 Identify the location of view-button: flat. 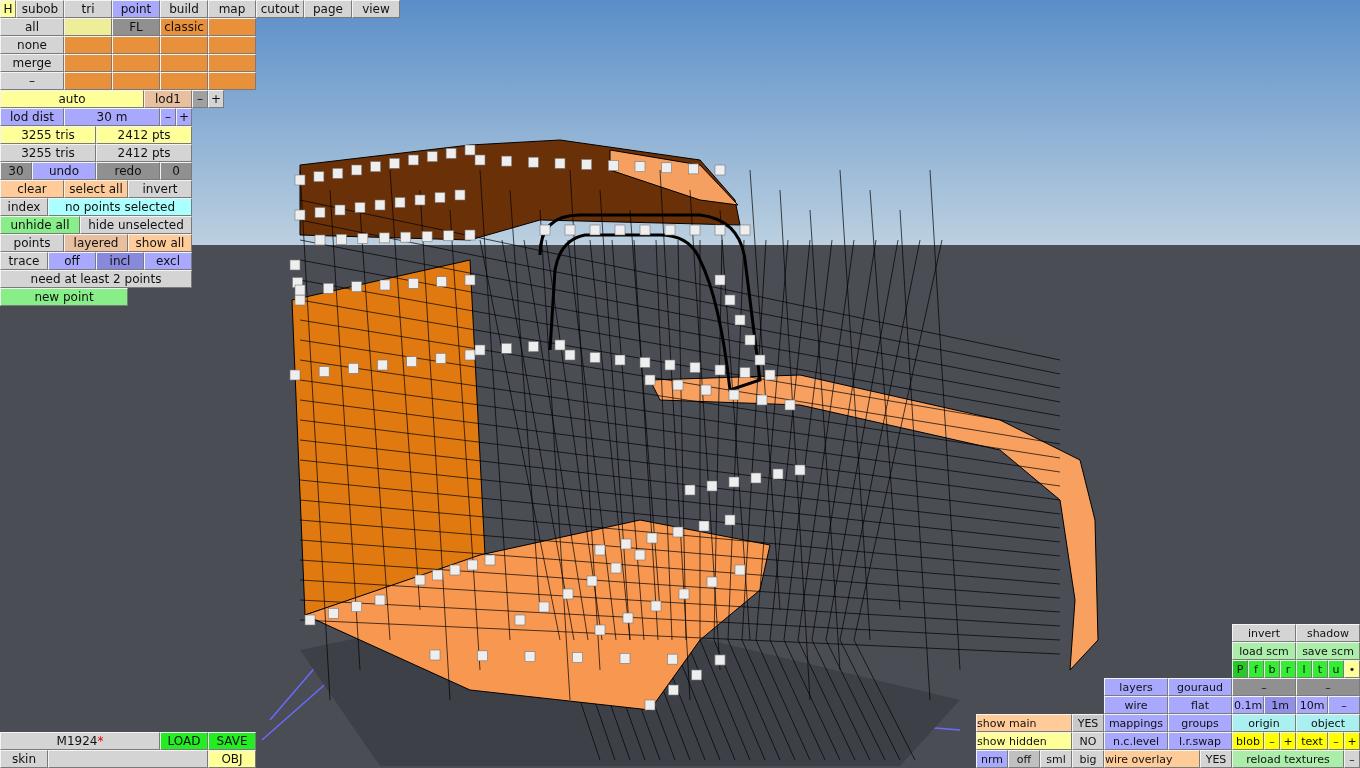
(1200, 705).